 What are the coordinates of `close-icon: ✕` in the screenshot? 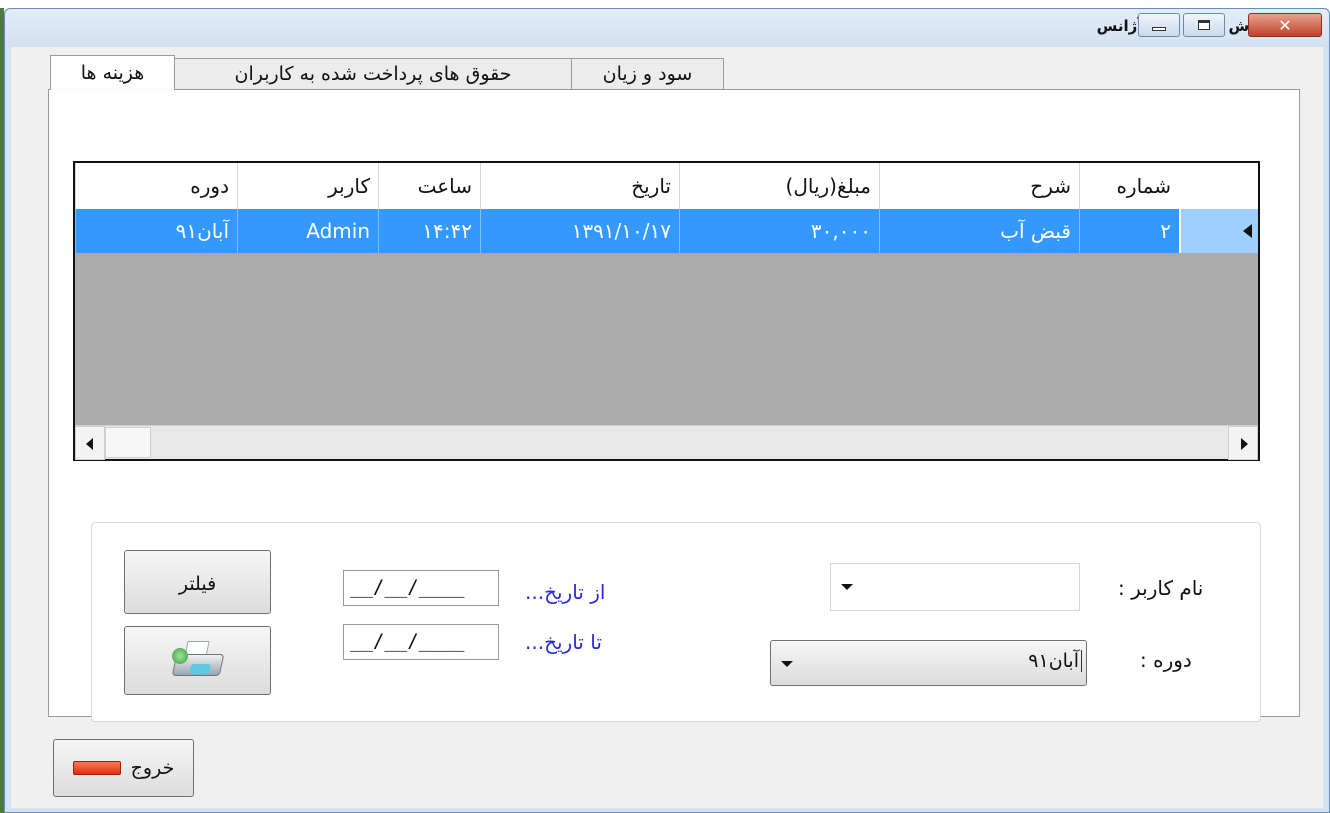 It's located at (1285, 25).